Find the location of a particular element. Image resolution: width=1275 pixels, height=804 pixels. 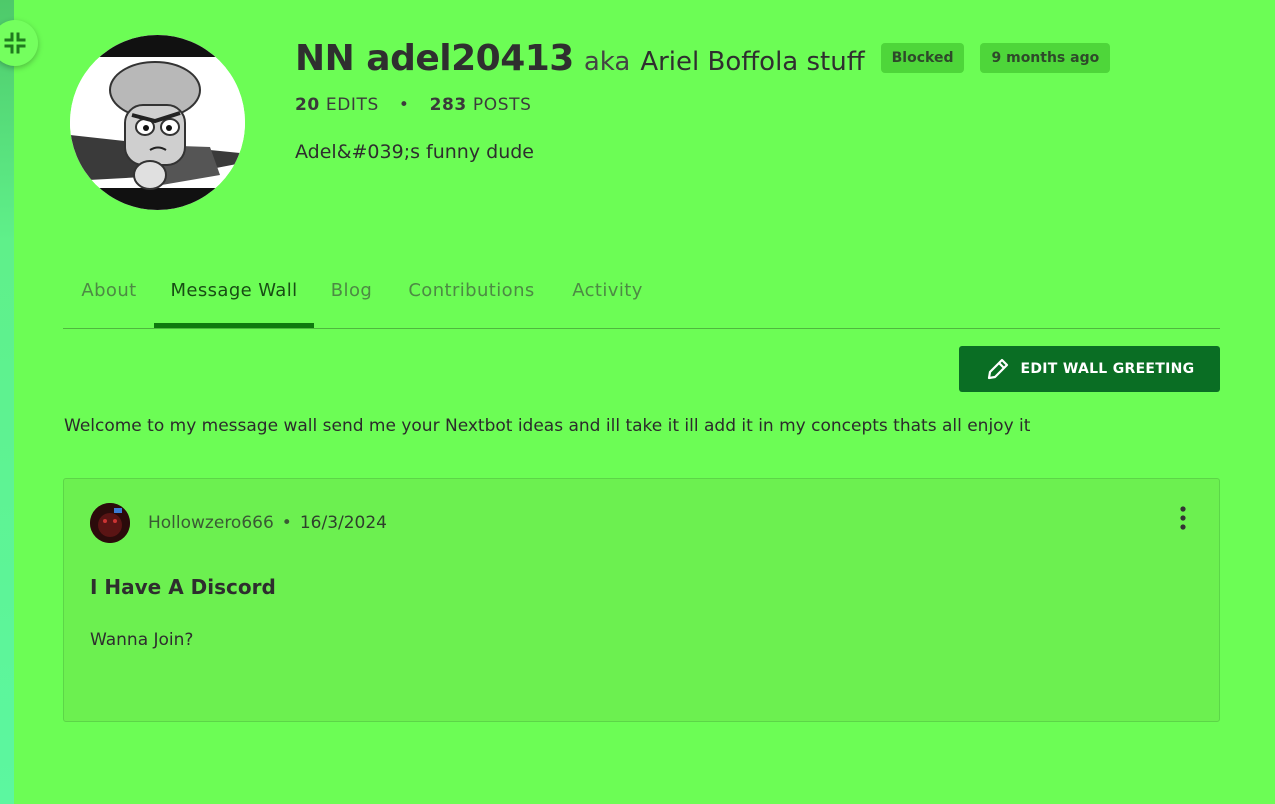

left-rail is located at coordinates (7, 402).